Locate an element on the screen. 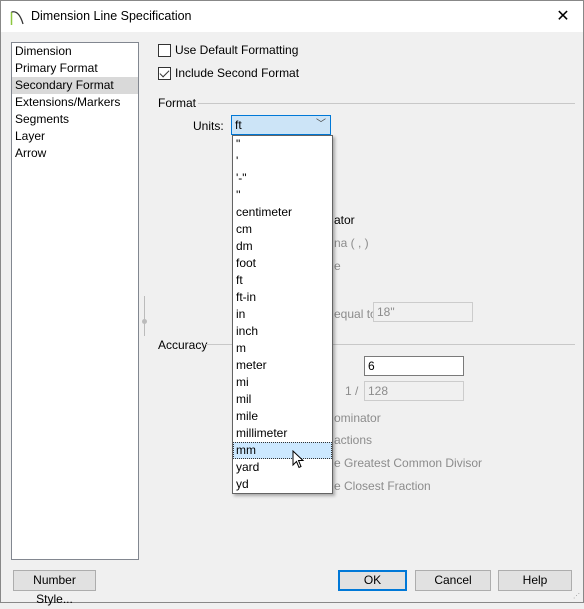 This screenshot has height=609, width=584. closest-fraction-label-partial: e Closest Fraction is located at coordinates (382, 486).